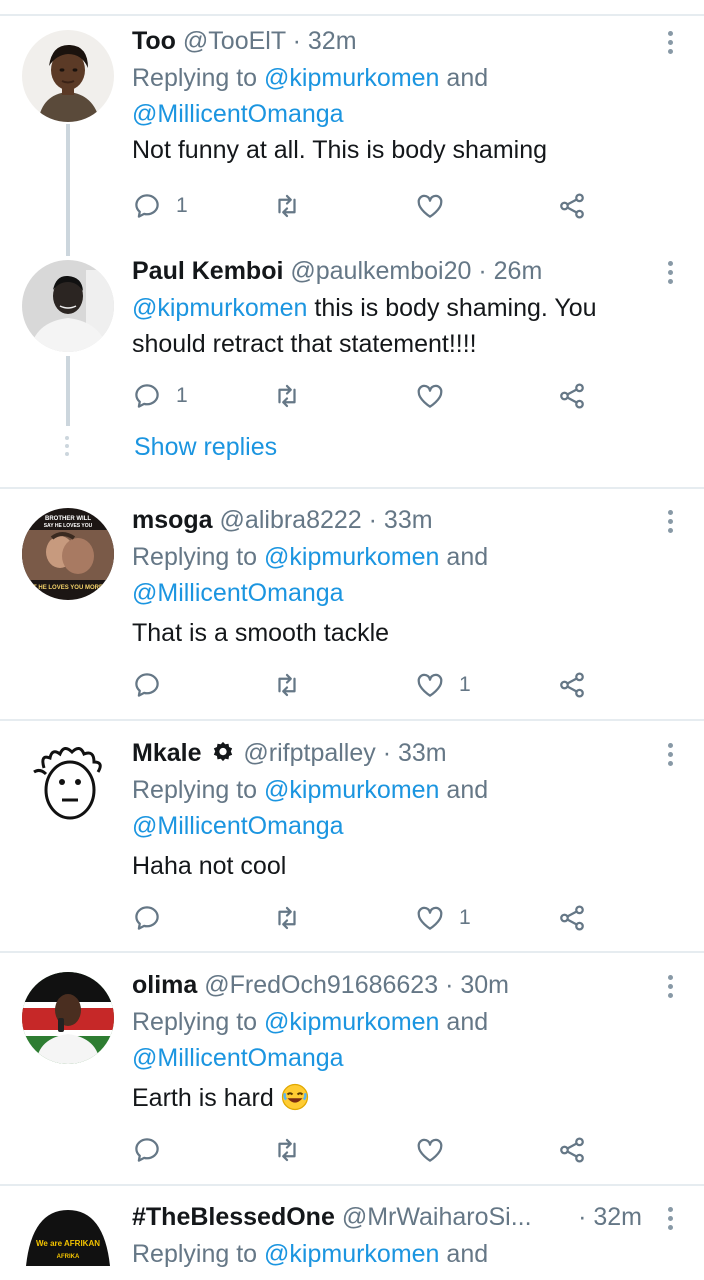 This screenshot has width=704, height=1280. I want to click on user-handle: @paulkemboi20, so click(380, 271).